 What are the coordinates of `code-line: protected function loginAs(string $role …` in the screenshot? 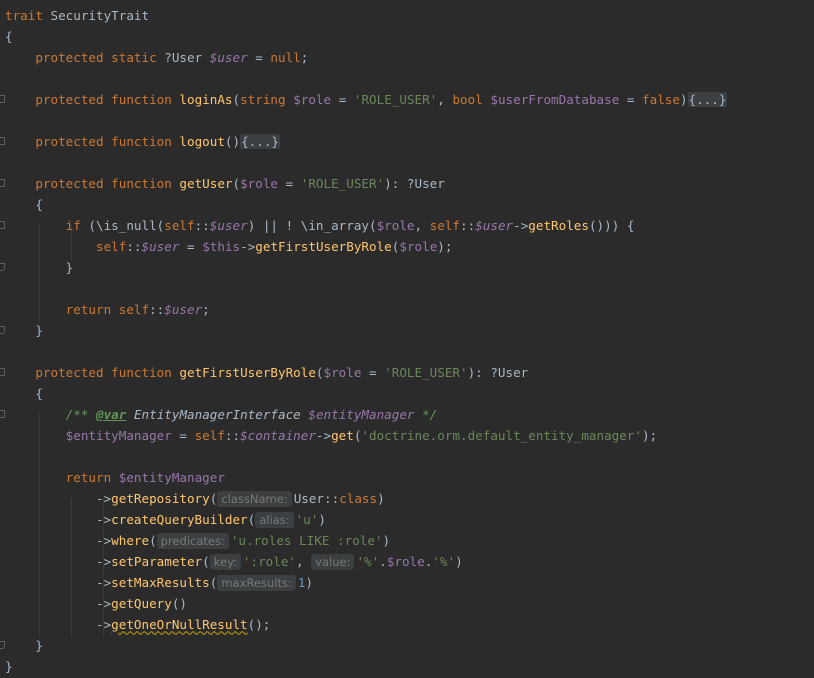 It's located at (366, 99).